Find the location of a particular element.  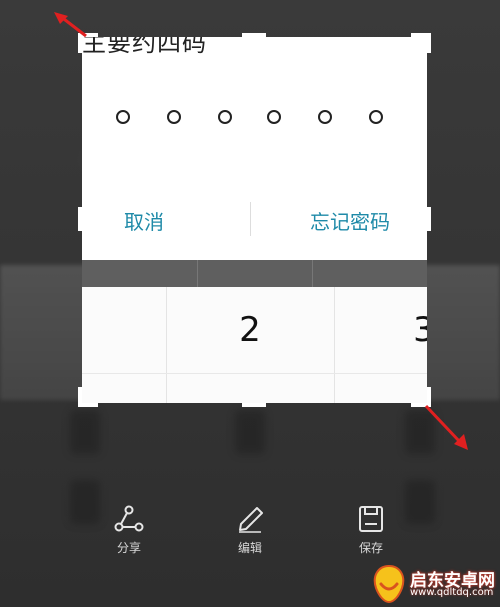

dialog-actions: 取消 忘记密码 is located at coordinates (254, 222).